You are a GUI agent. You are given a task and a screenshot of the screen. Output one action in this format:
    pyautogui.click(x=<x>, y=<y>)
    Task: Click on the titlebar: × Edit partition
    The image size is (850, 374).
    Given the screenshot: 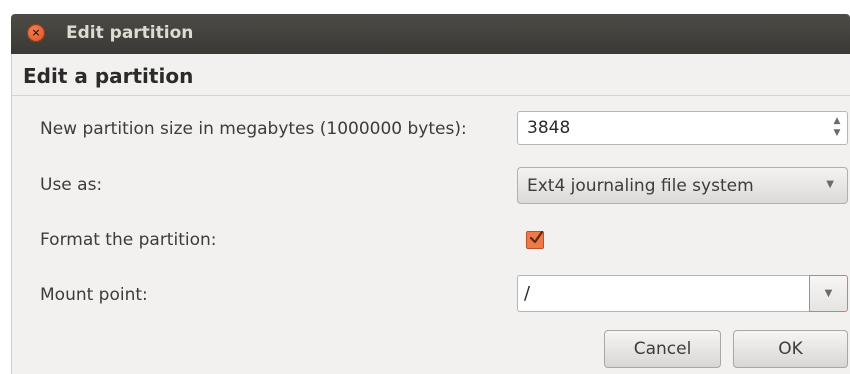 What is the action you would take?
    pyautogui.click(x=430, y=34)
    